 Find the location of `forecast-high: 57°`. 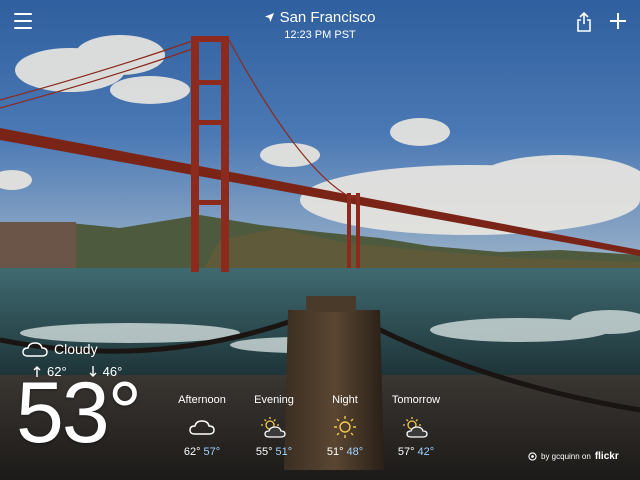

forecast-high: 57° is located at coordinates (406, 452).